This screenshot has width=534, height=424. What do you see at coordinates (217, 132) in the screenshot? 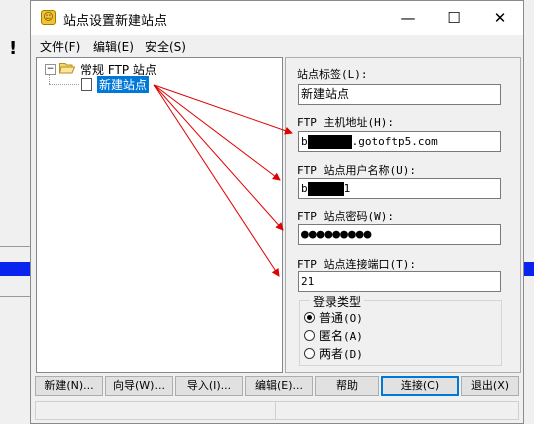
I see `arrow-to-user` at bounding box center [217, 132].